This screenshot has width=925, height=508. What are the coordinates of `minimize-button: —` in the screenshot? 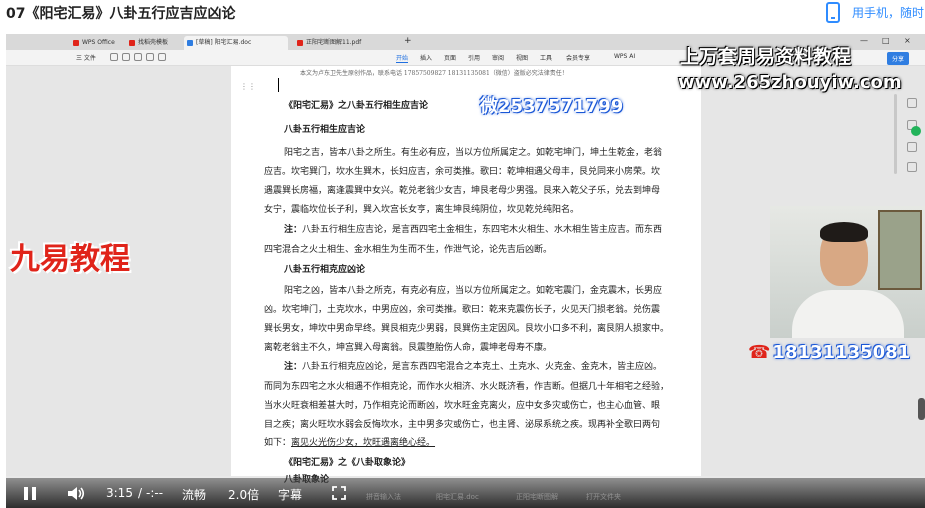 It's located at (864, 40).